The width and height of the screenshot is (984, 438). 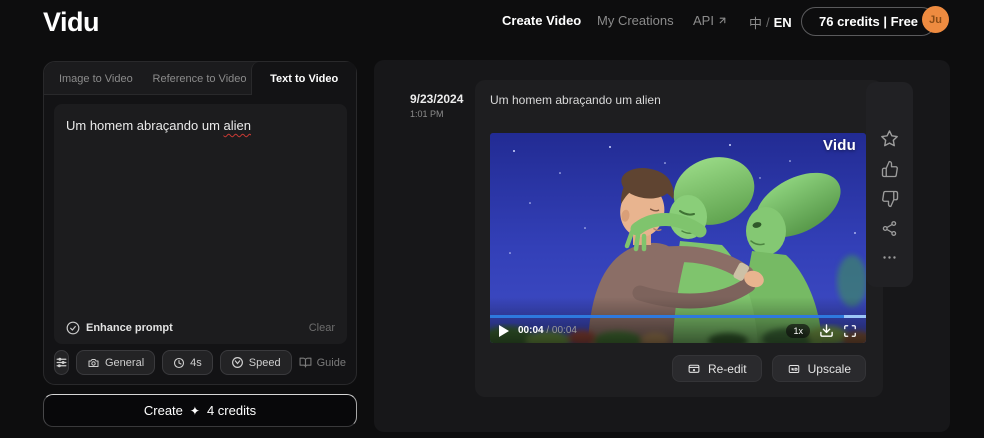 I want to click on creation-title: Um homem abraçando um alien, so click(x=575, y=100).